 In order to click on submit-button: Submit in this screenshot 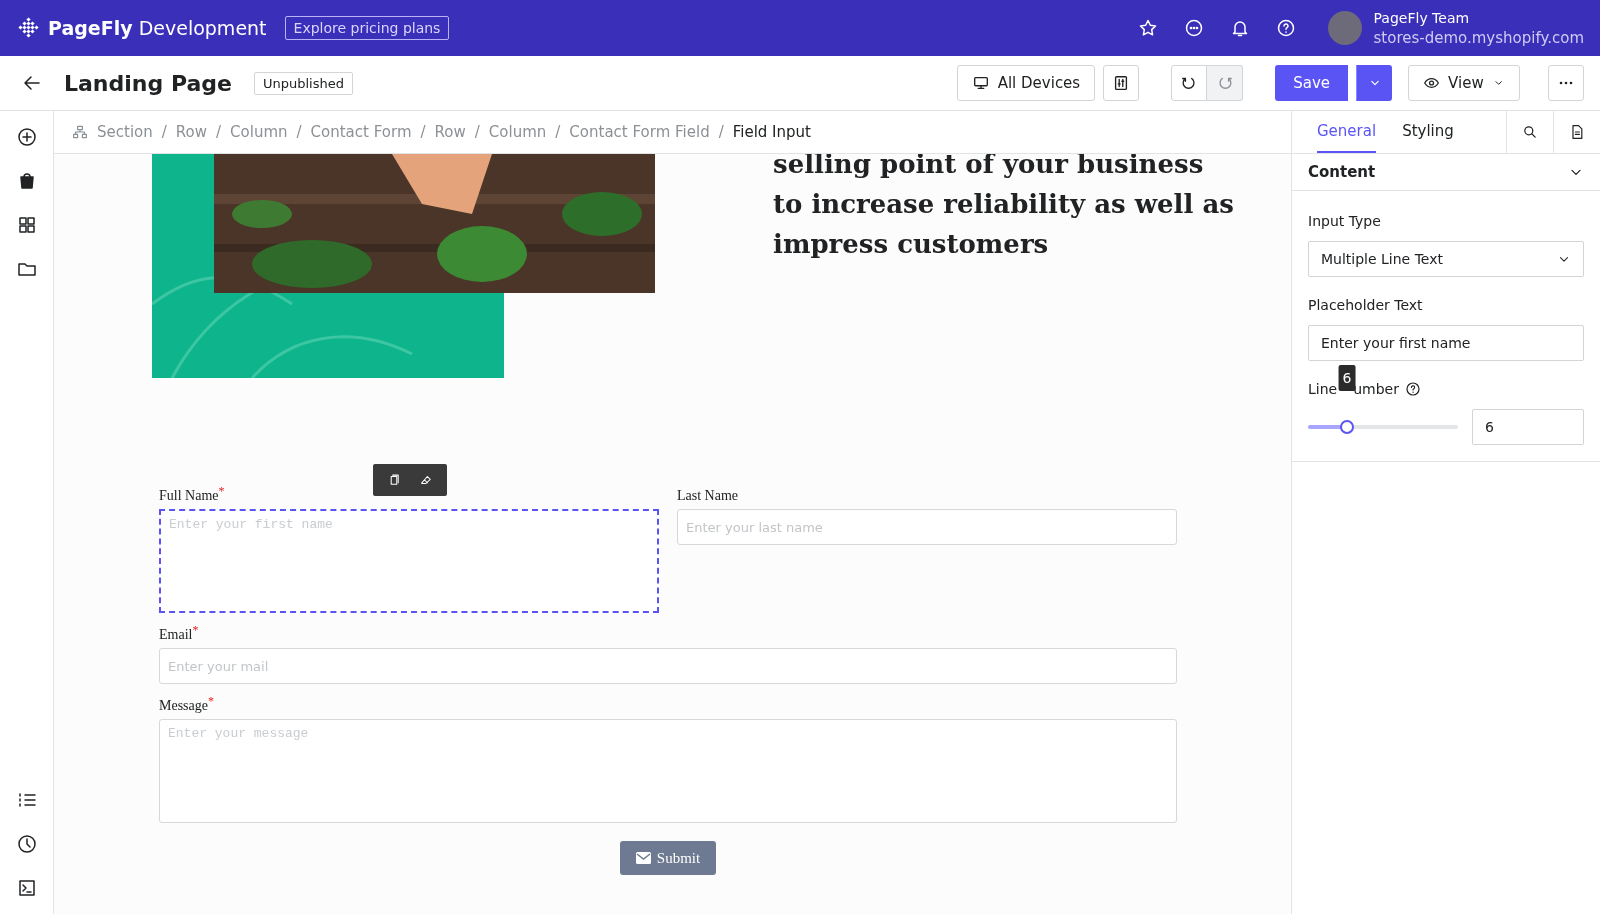, I will do `click(668, 858)`.